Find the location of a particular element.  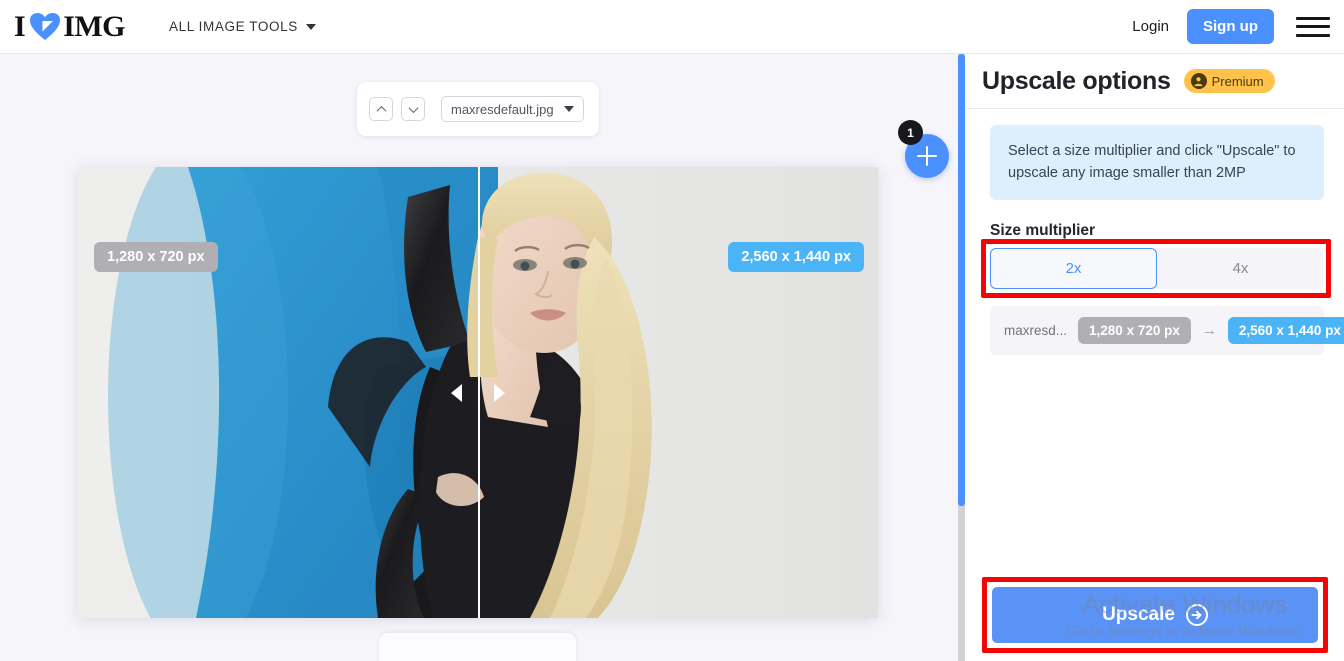

premium-badge-label: Premium is located at coordinates (1237, 81).